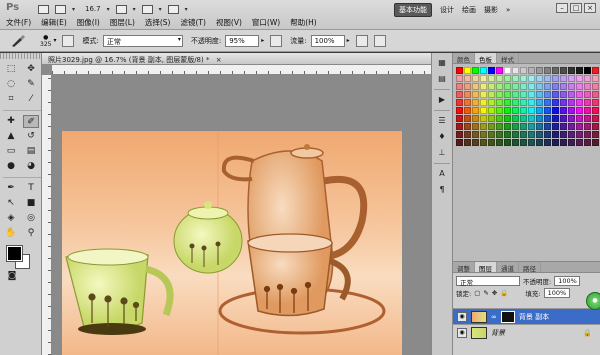 The image size is (600, 355). Describe the element at coordinates (11, 84) in the screenshot. I see `lasso-tool-icon: ◌` at that location.